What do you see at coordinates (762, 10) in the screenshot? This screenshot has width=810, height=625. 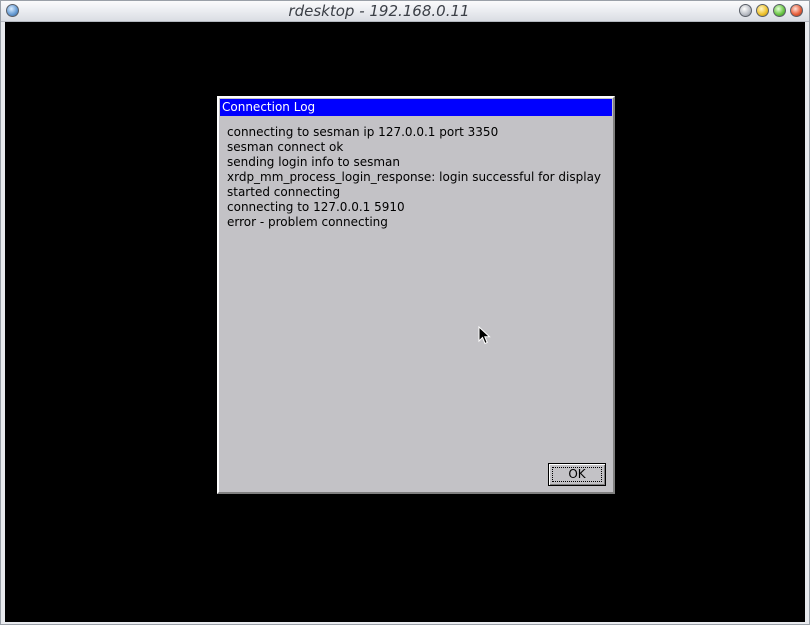 I see `shade-icon` at bounding box center [762, 10].